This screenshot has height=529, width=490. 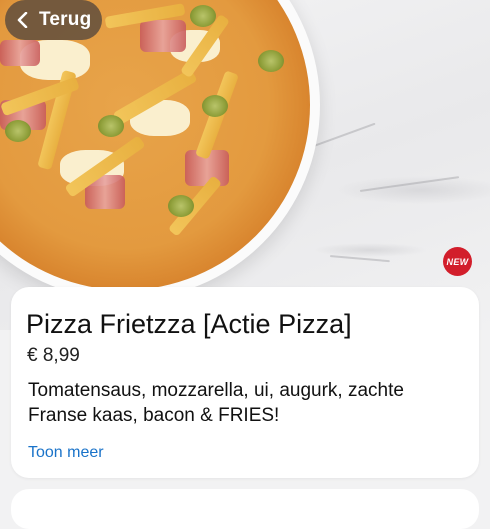 What do you see at coordinates (53, 355) in the screenshot?
I see `product-price: € 8,99` at bounding box center [53, 355].